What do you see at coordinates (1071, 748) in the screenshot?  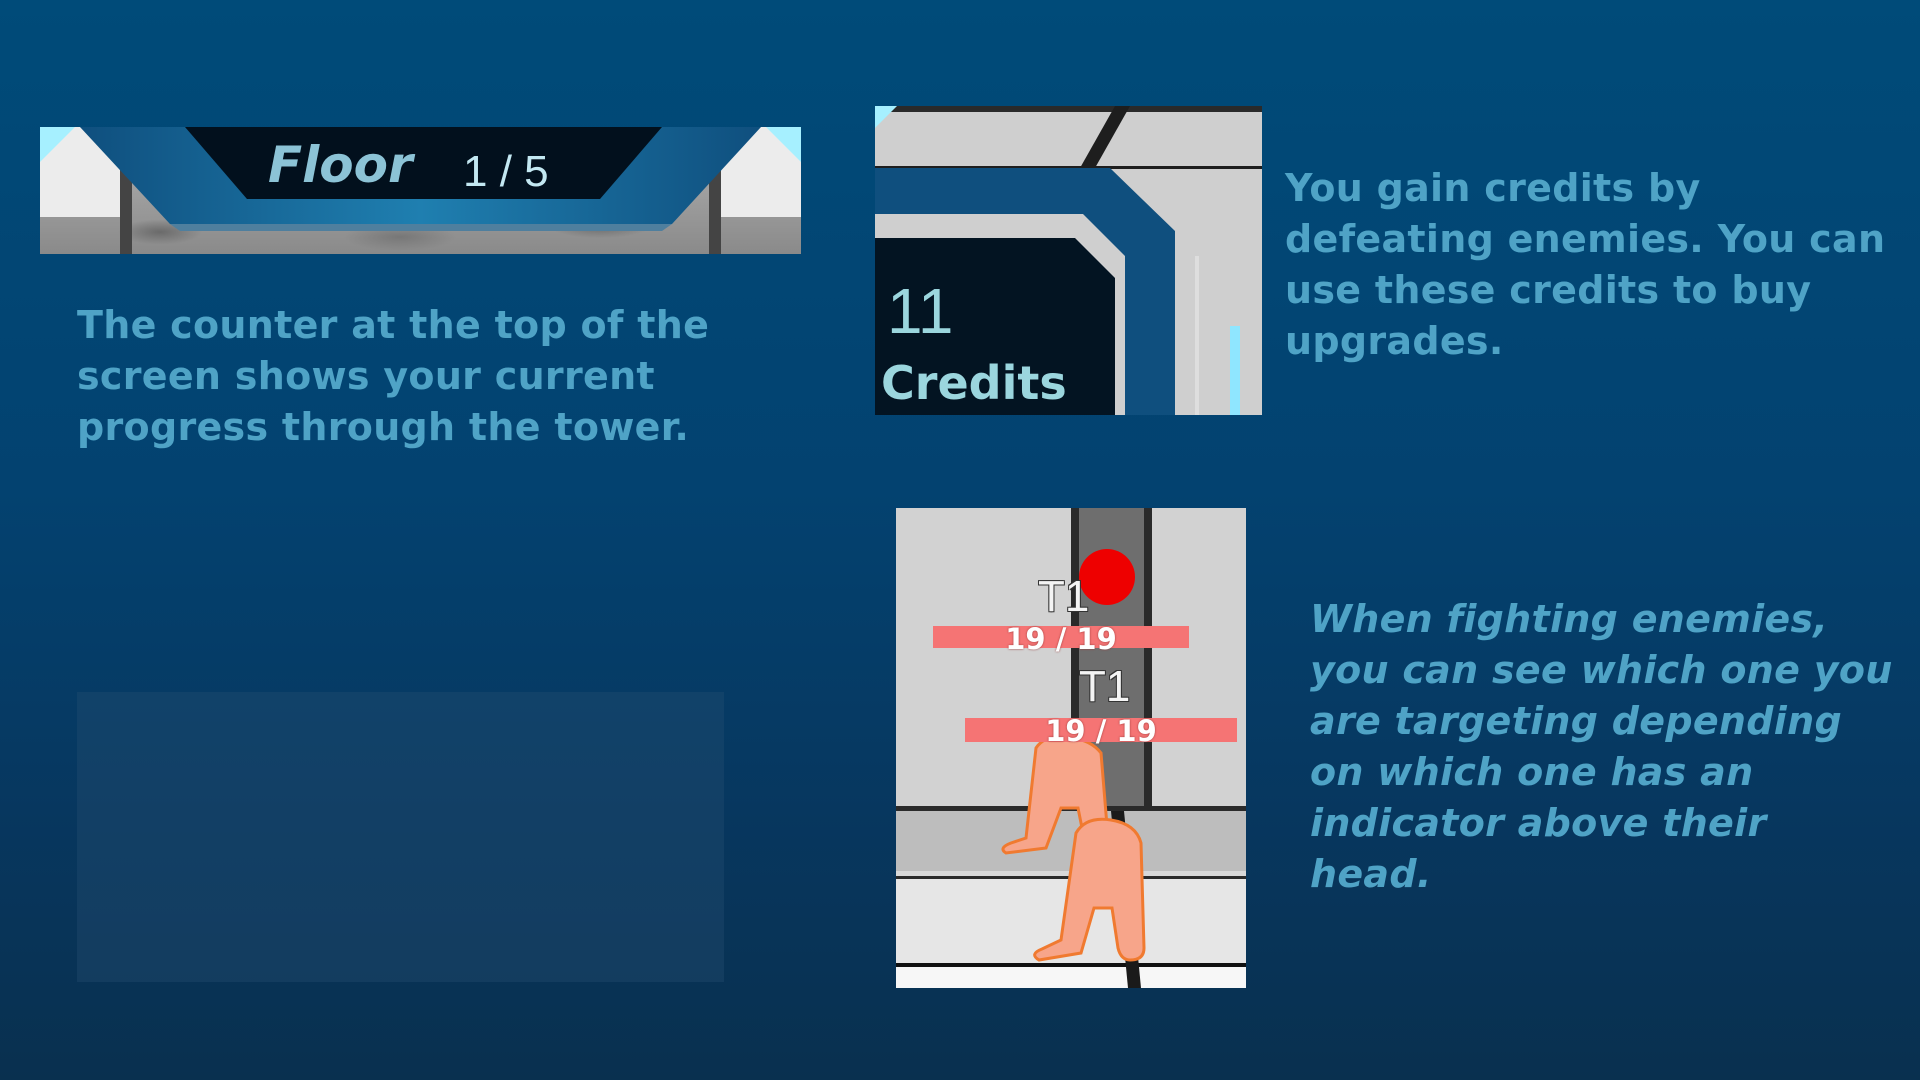 I see `enemy-targeting-screenshot: T1 19 / 19 T1 19 / 19` at bounding box center [1071, 748].